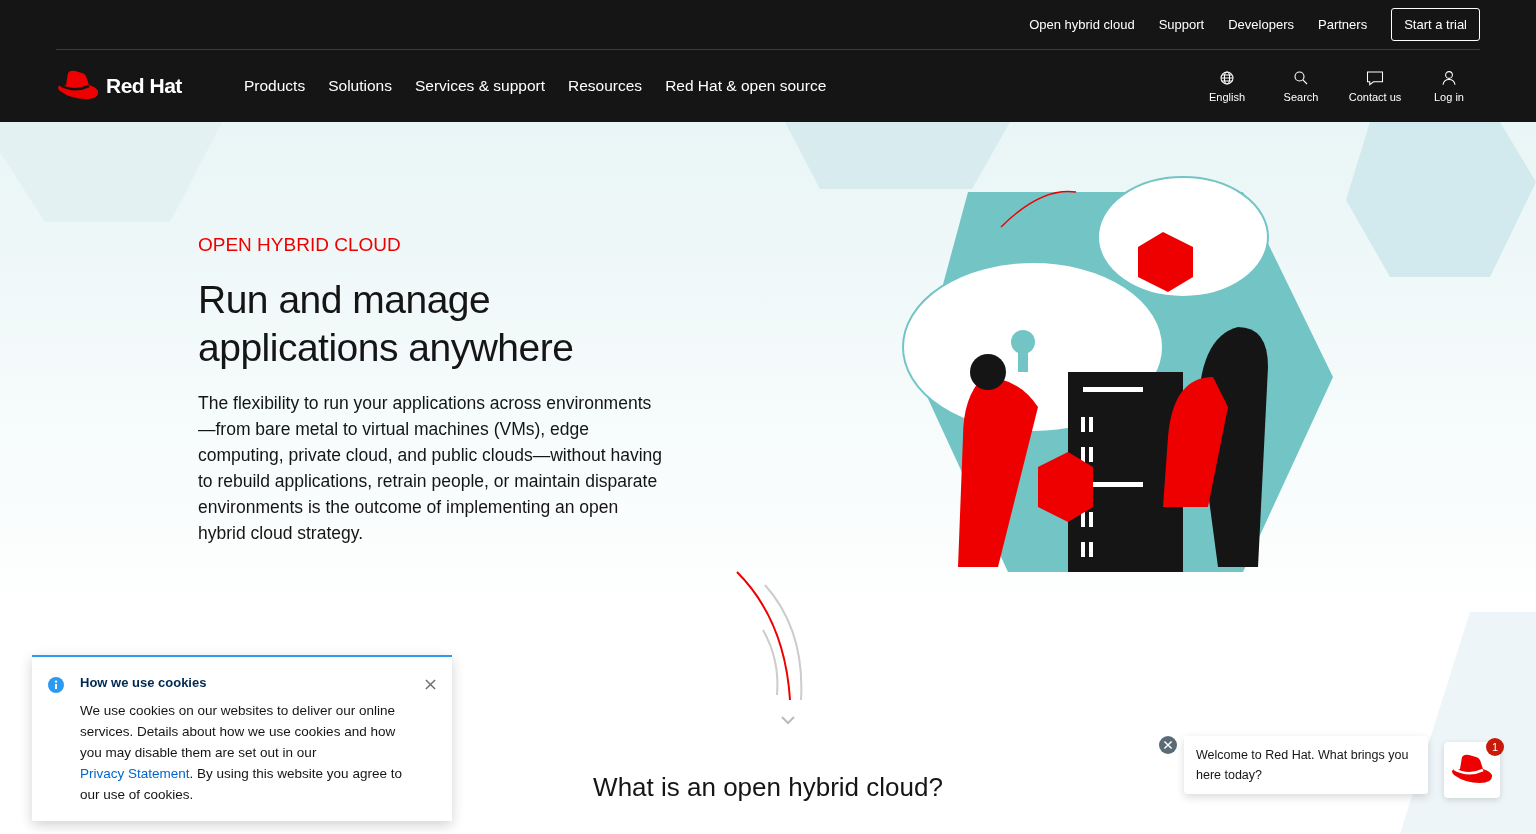  Describe the element at coordinates (360, 86) in the screenshot. I see `nav-menu-item: Solutions` at that location.